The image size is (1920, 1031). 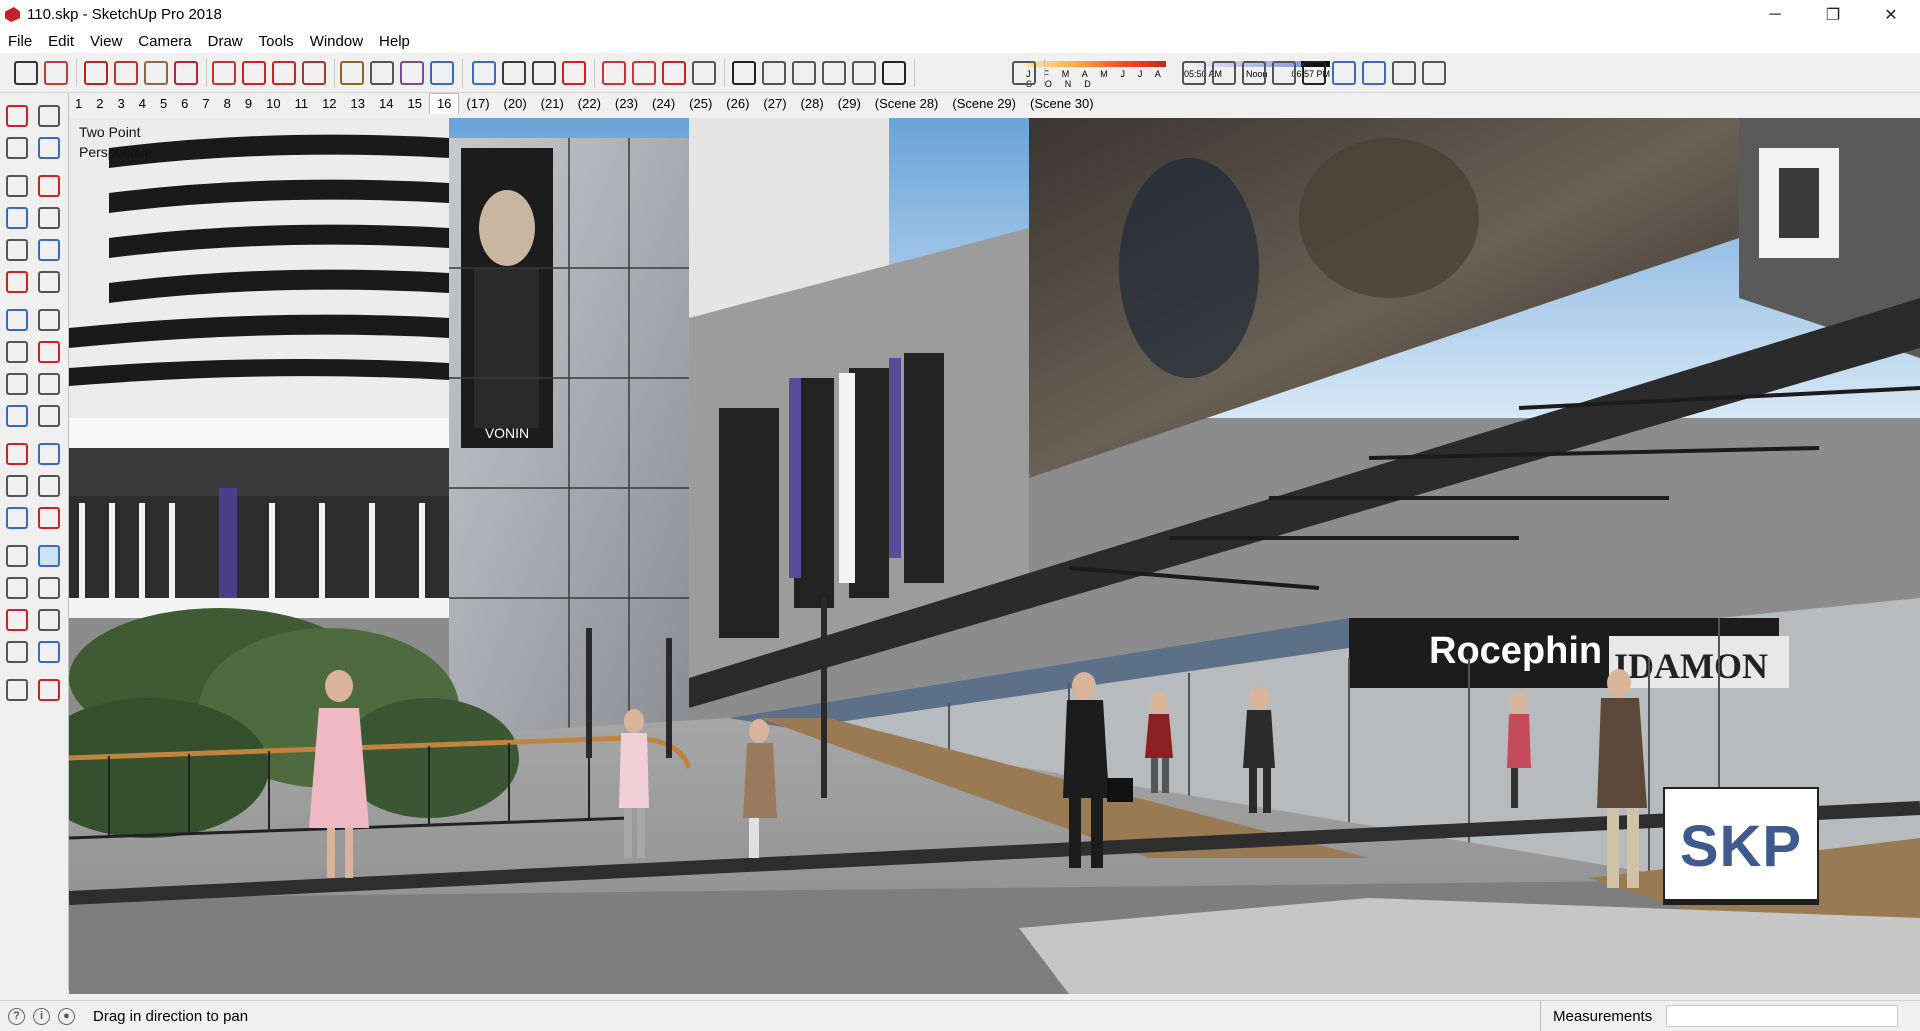 What do you see at coordinates (1775, 14) in the screenshot?
I see `minimize-button: ─` at bounding box center [1775, 14].